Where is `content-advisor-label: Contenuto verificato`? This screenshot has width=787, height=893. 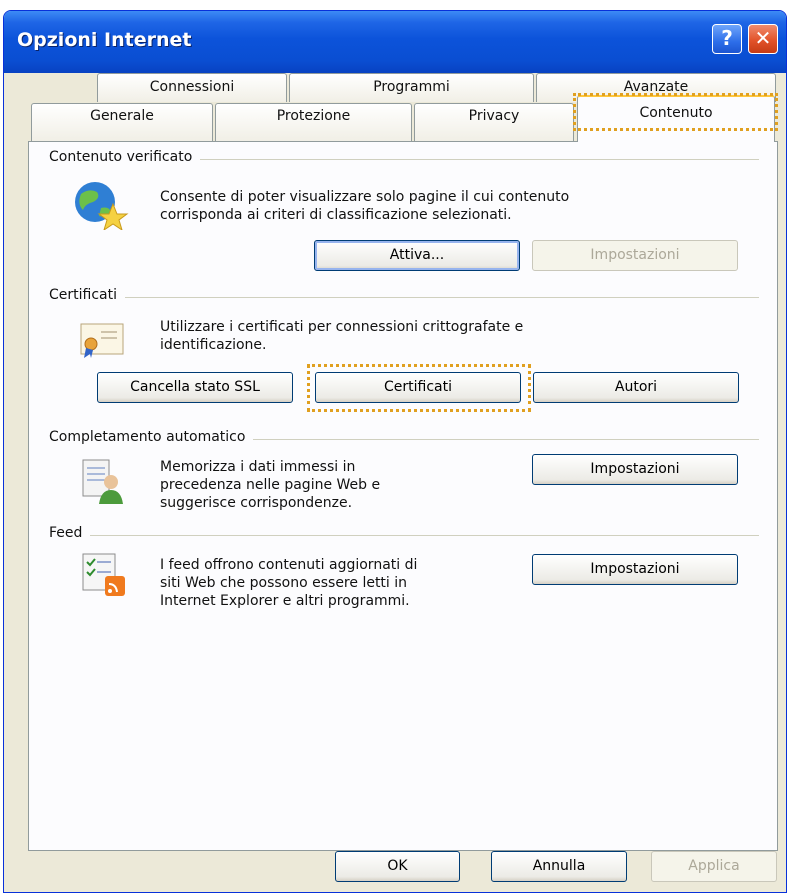 content-advisor-label: Contenuto verificato is located at coordinates (125, 157).